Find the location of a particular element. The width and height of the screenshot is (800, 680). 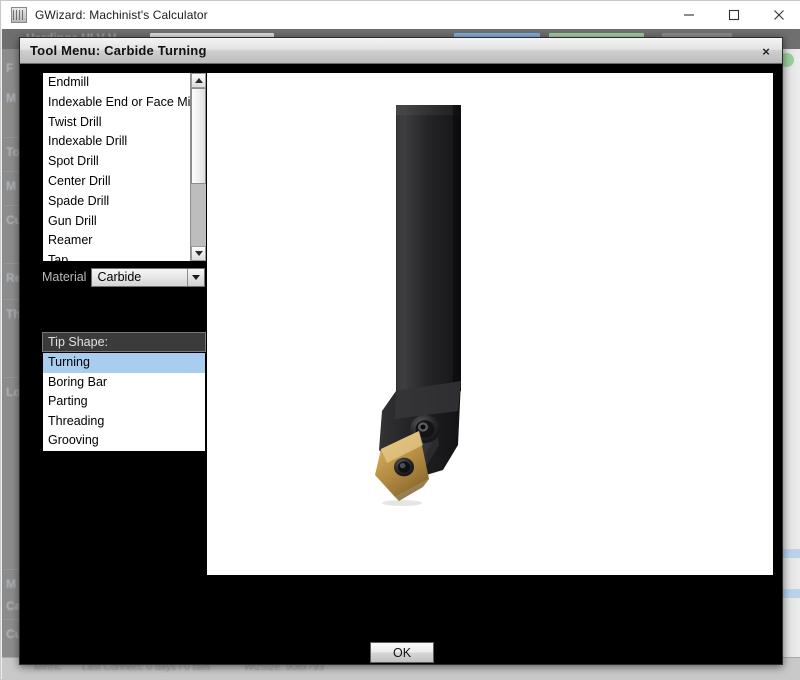

tip-shape-header: Tip Shape: is located at coordinates (124, 342).